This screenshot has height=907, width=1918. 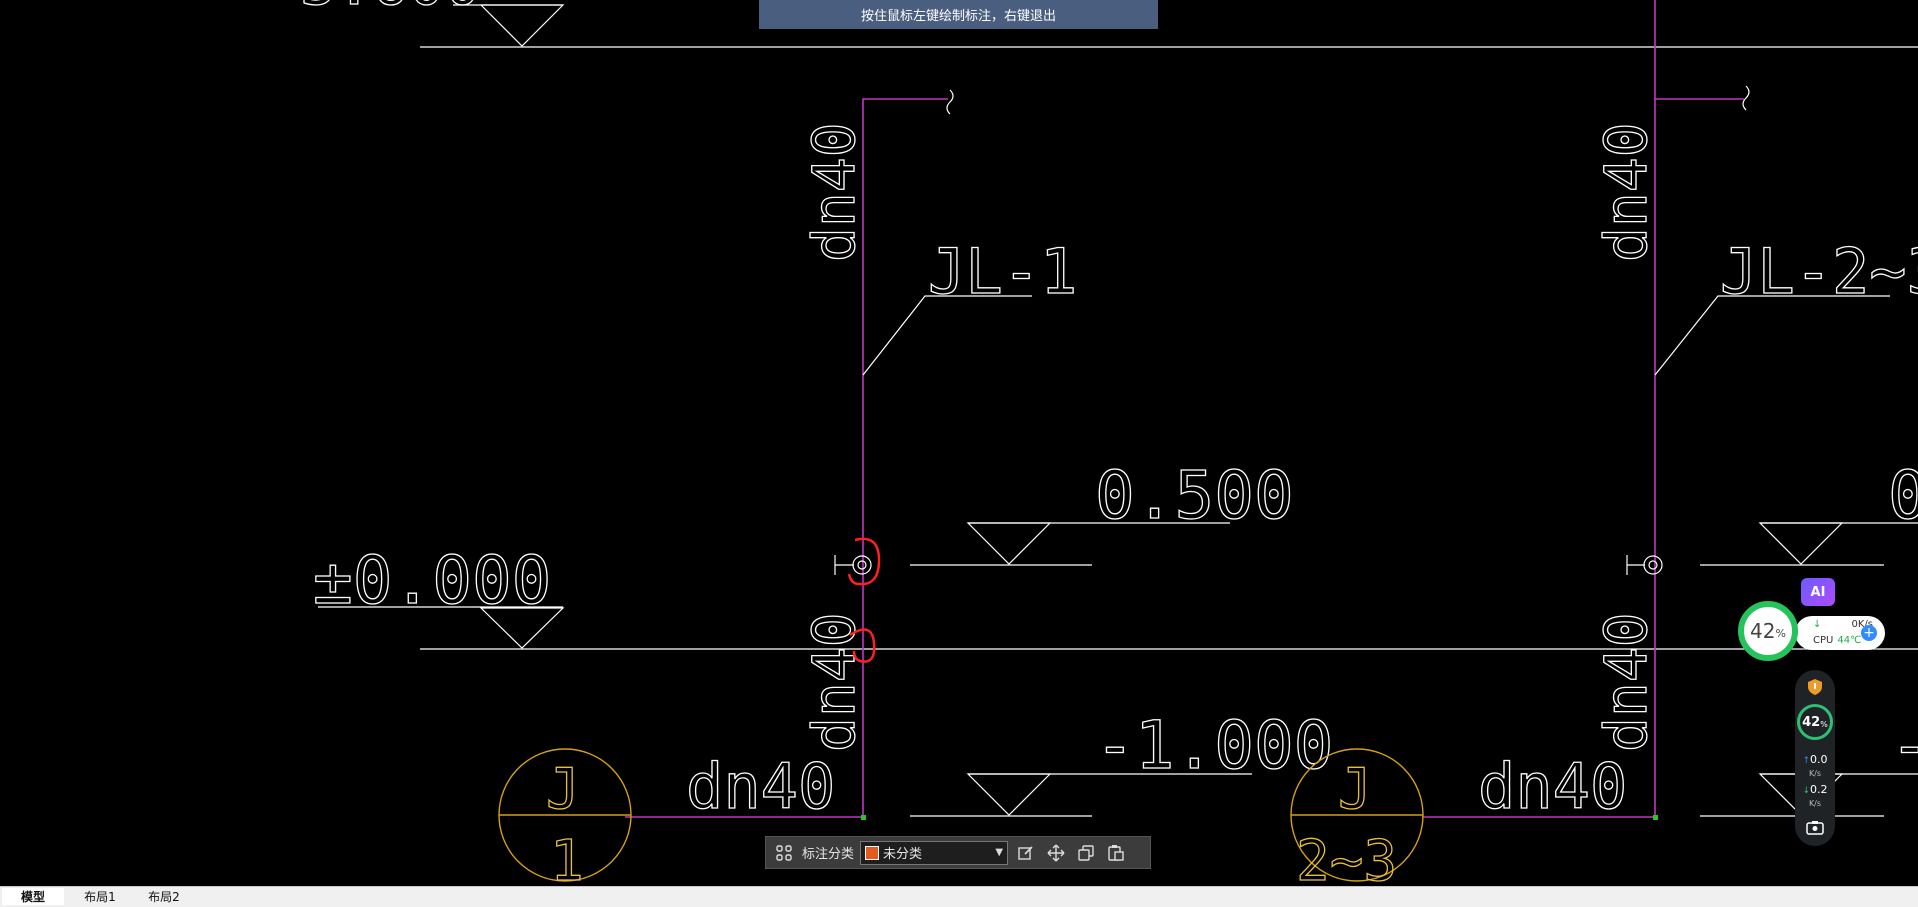 I want to click on arrow-up-icon: ↑, so click(x=1806, y=761).